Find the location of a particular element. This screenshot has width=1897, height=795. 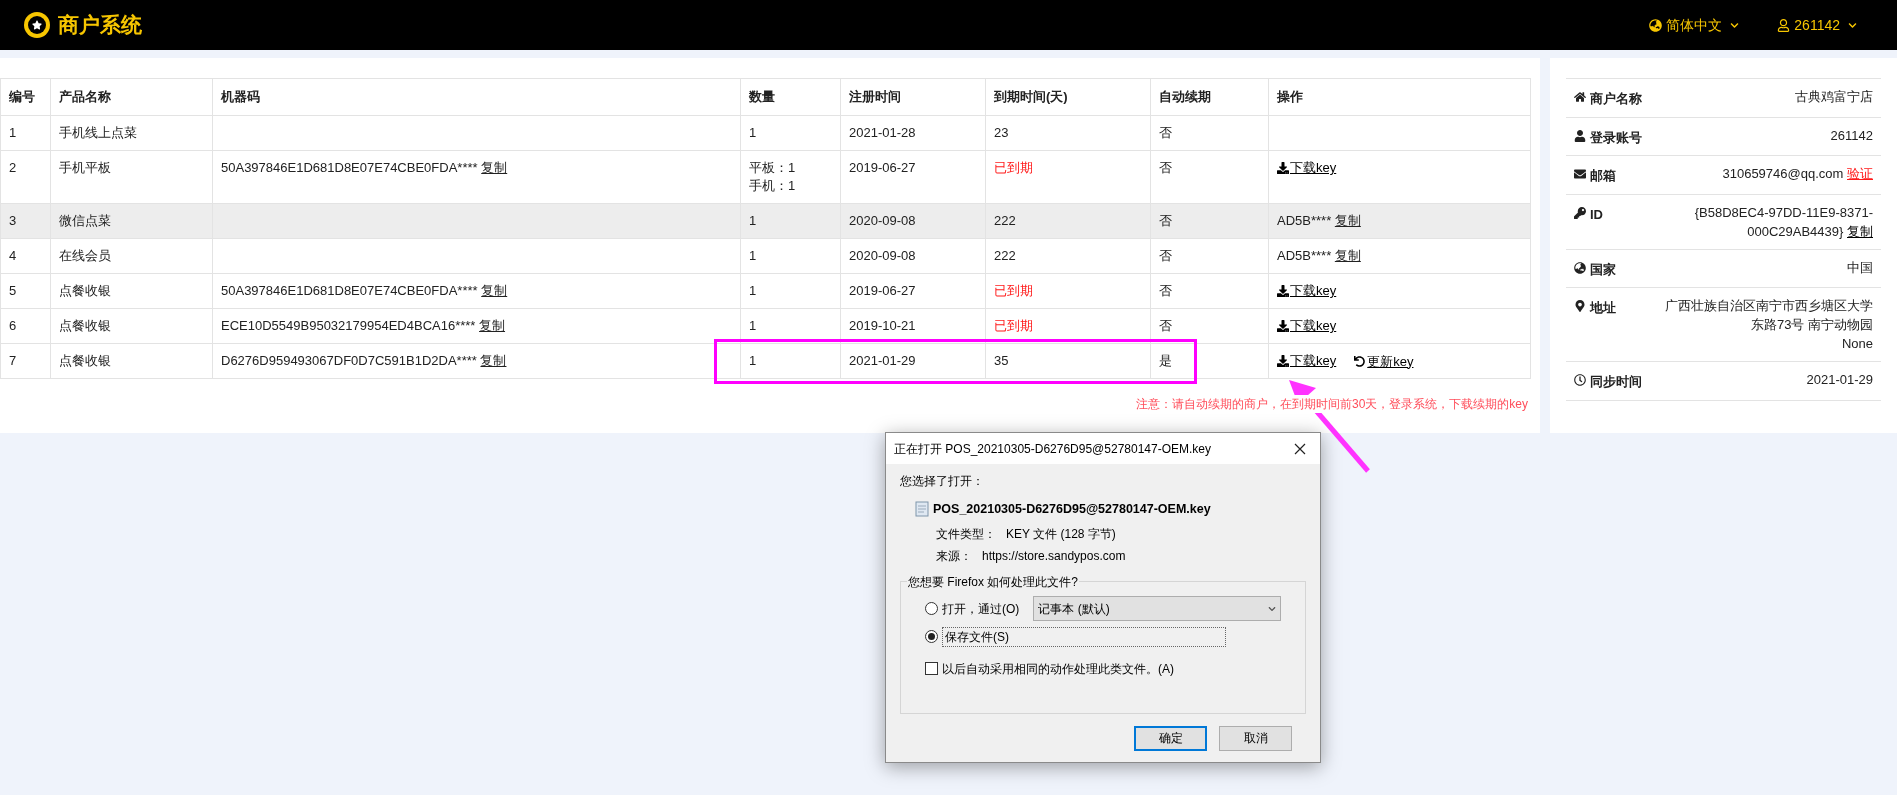

info-label: 邮箱 is located at coordinates (1603, 176).